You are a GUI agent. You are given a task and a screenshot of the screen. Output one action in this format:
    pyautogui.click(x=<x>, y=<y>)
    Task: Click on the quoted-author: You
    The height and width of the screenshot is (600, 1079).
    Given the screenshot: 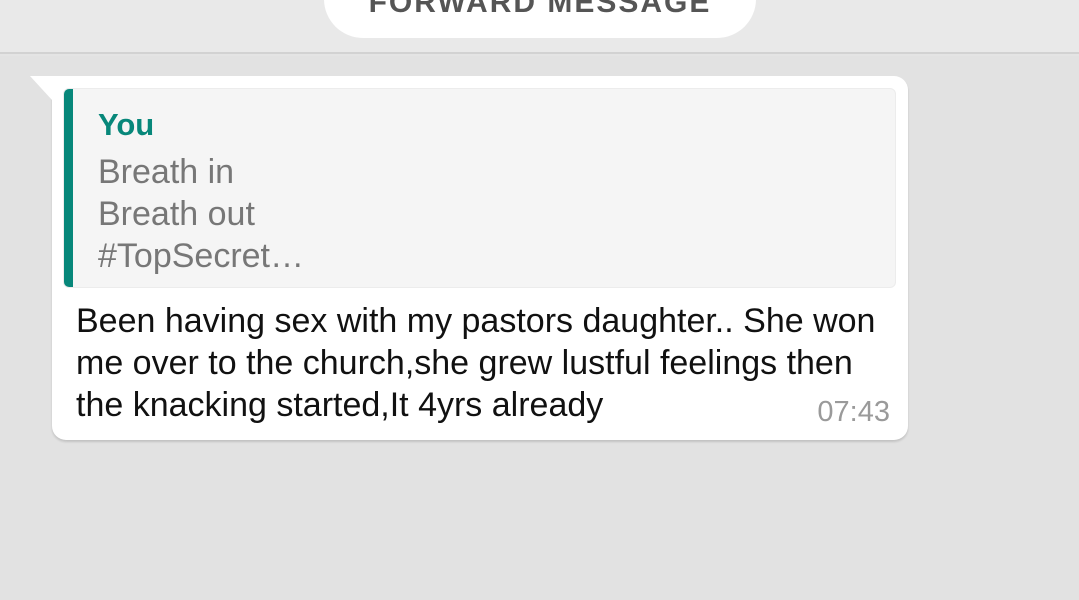 What is the action you would take?
    pyautogui.click(x=126, y=124)
    